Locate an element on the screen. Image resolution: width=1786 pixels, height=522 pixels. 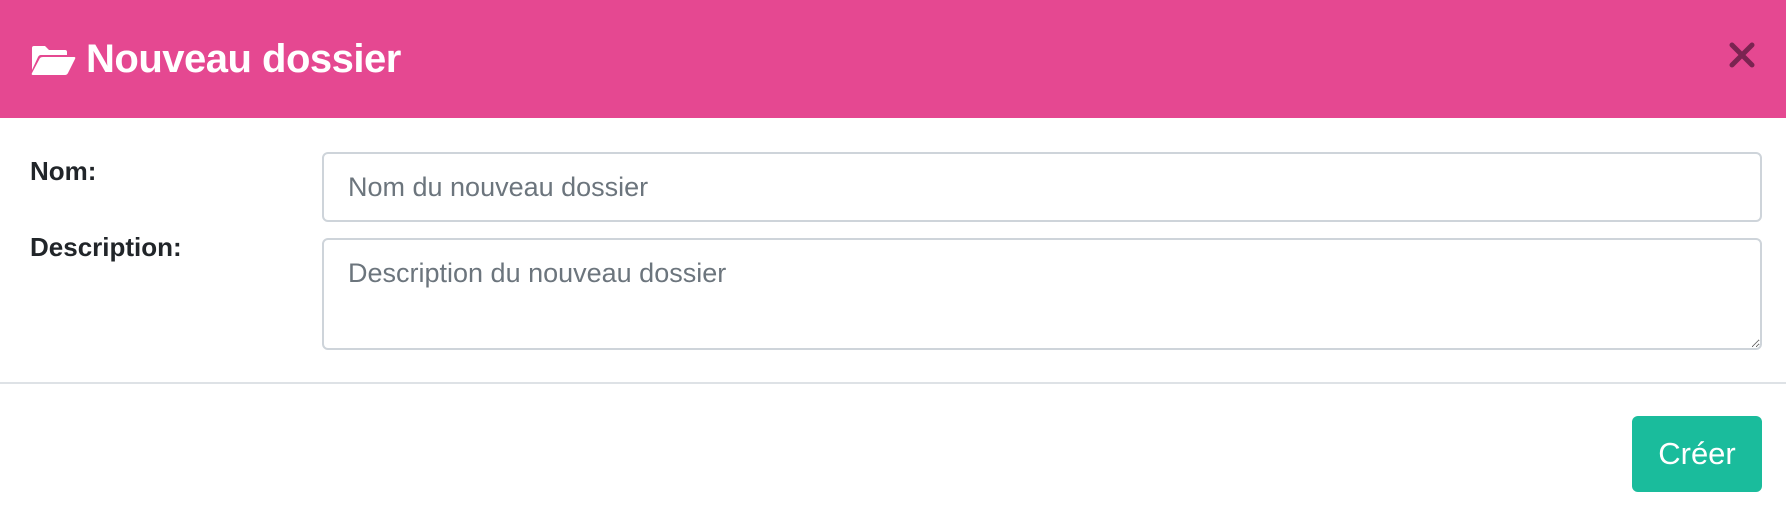
name-label: Nom: is located at coordinates (63, 171).